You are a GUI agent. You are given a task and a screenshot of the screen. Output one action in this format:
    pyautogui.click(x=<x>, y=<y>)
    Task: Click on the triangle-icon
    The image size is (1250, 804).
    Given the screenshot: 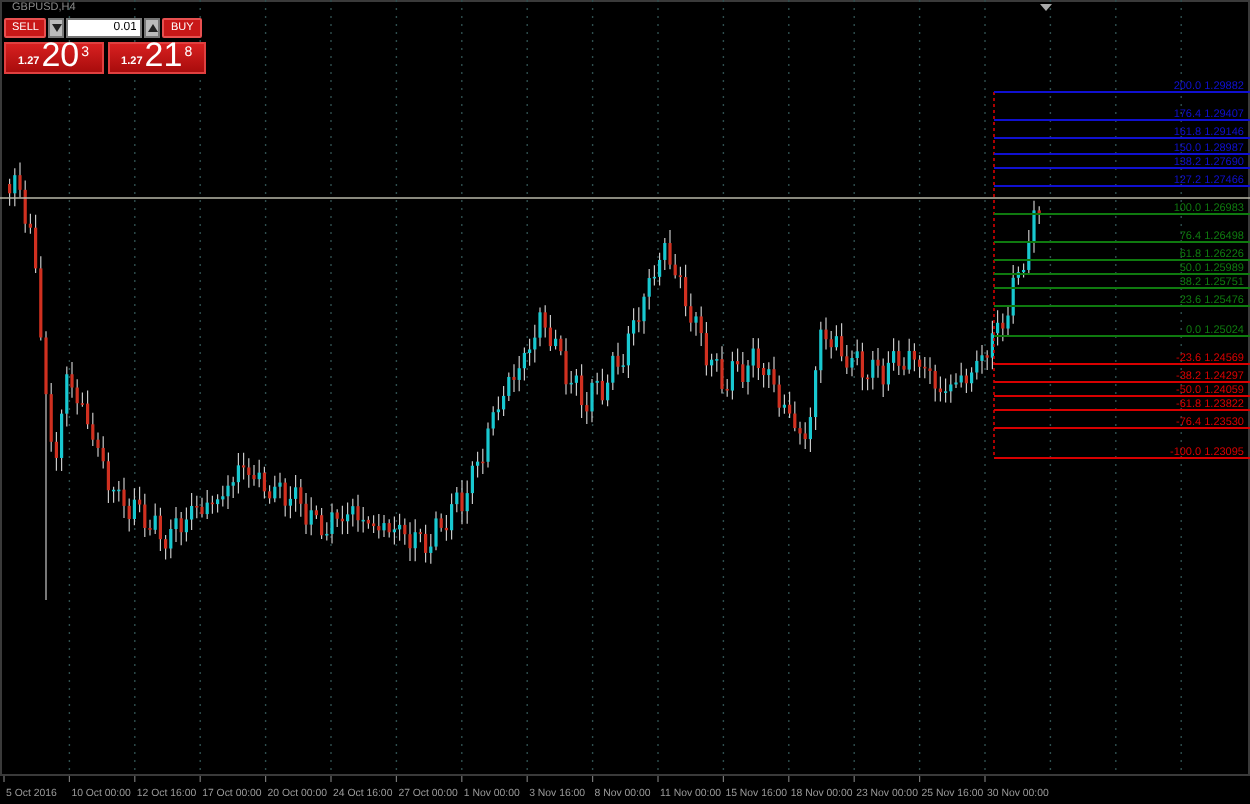 What is the action you would take?
    pyautogui.click(x=1046, y=7)
    